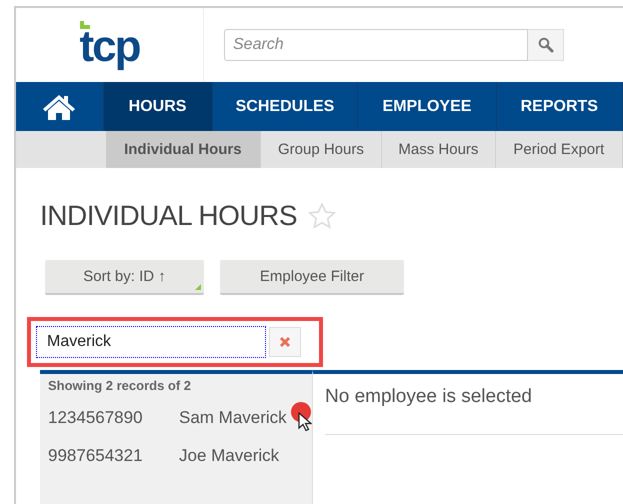 Image resolution: width=623 pixels, height=504 pixels. Describe the element at coordinates (59, 106) in the screenshot. I see `home-icon` at that location.